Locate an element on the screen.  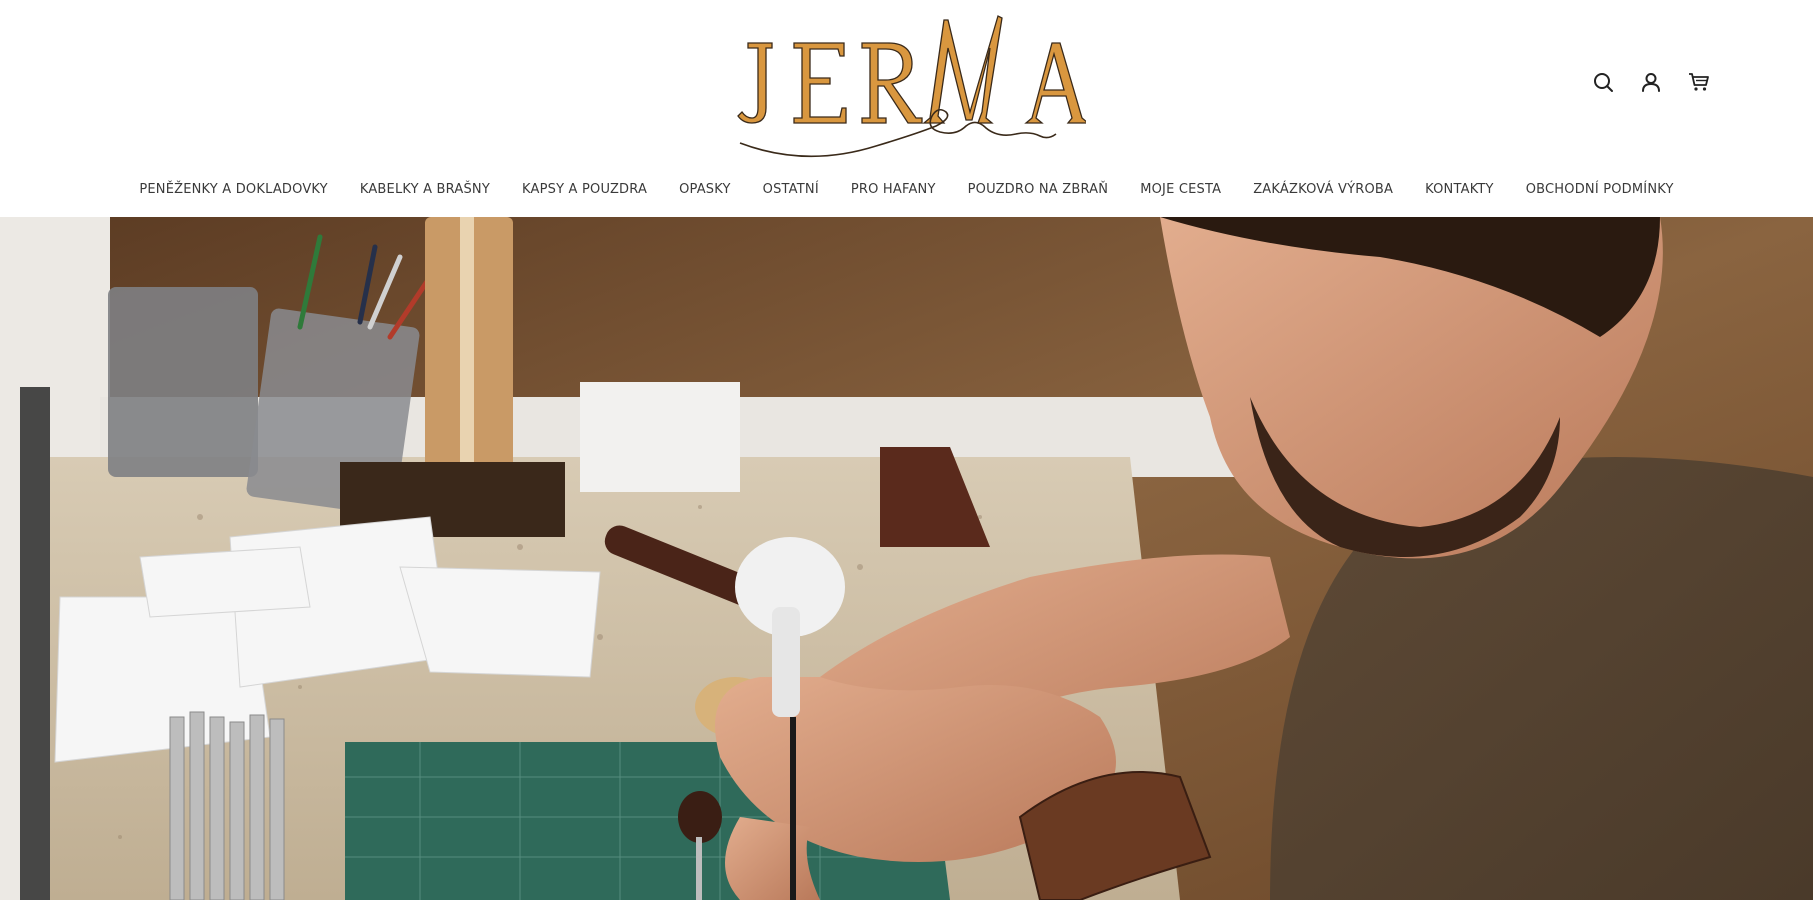
user-icon is located at coordinates (1651, 82).